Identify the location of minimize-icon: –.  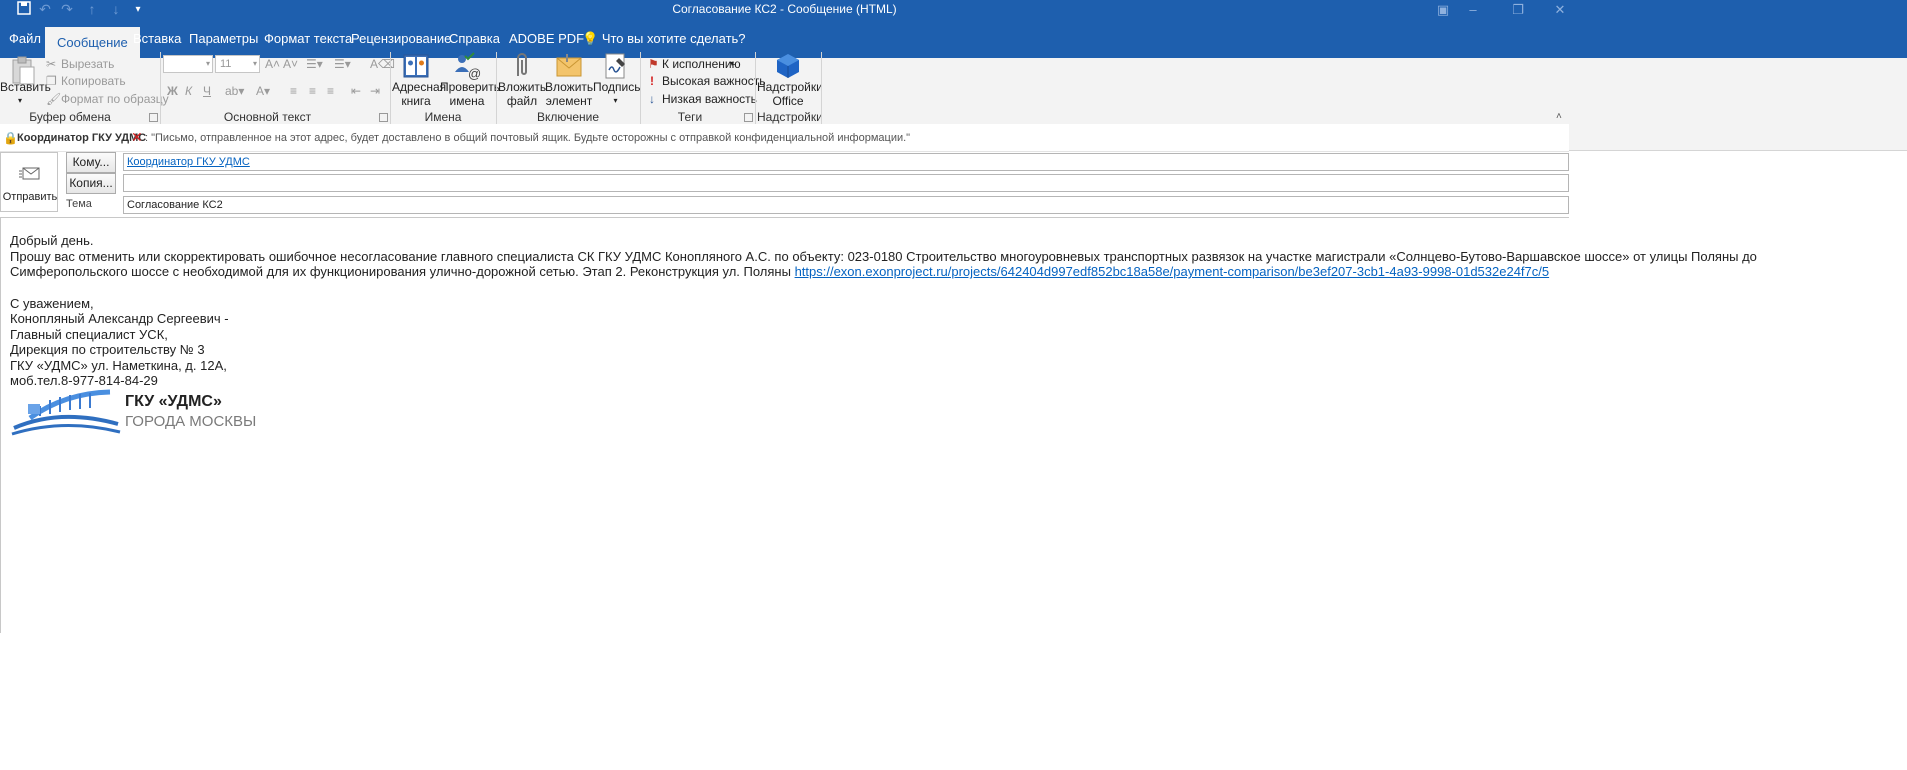
(1473, 9).